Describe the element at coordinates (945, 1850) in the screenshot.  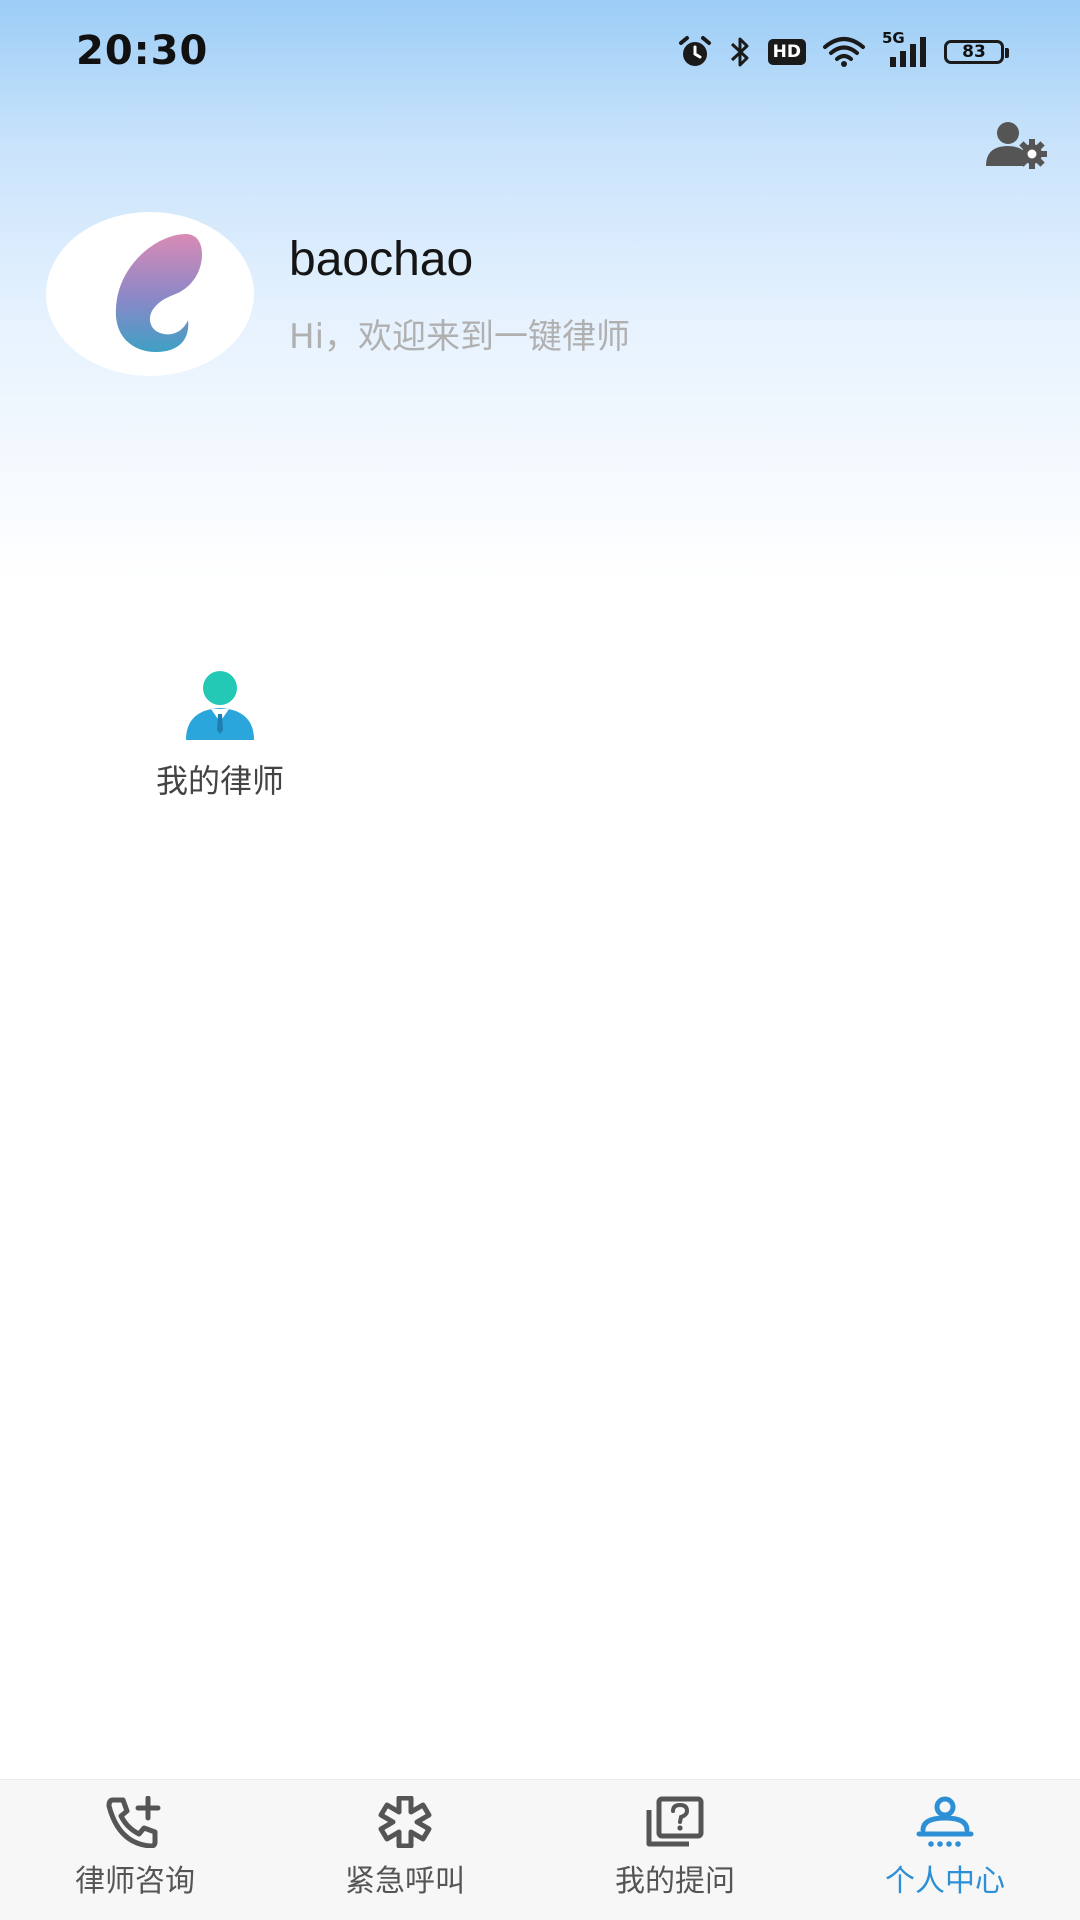
I see `nav-personal-center: 个人中心` at that location.